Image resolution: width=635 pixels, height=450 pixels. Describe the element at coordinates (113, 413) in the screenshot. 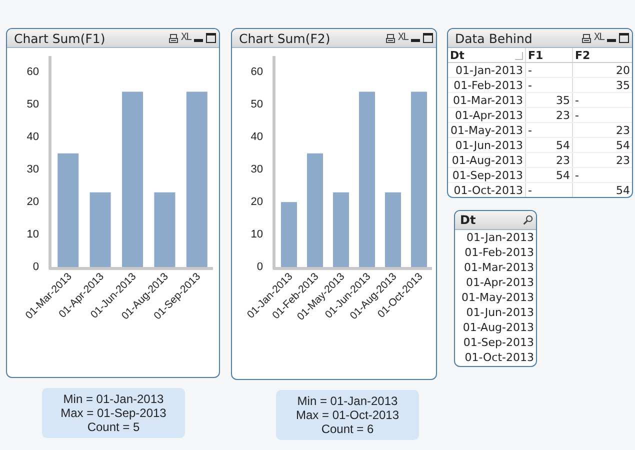

I see `text-line: Max = 01-Sep-2013` at that location.